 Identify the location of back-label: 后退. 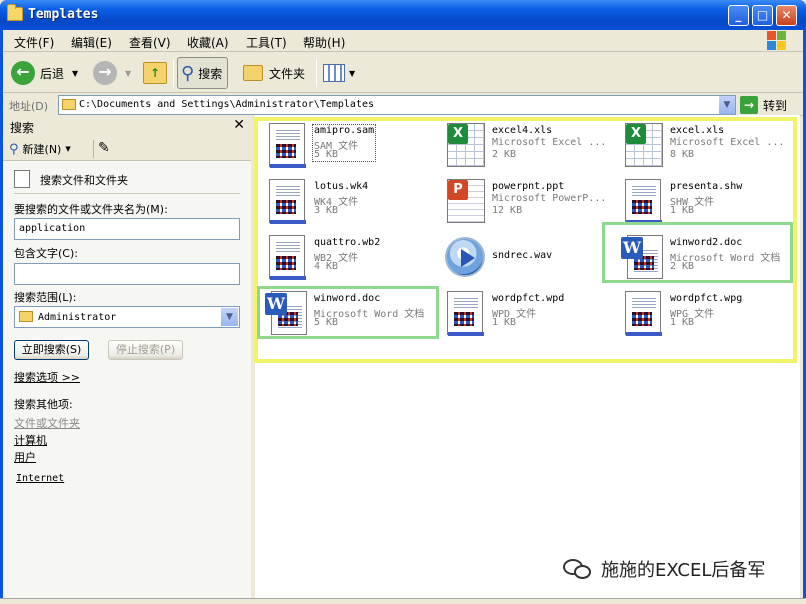
(52, 73).